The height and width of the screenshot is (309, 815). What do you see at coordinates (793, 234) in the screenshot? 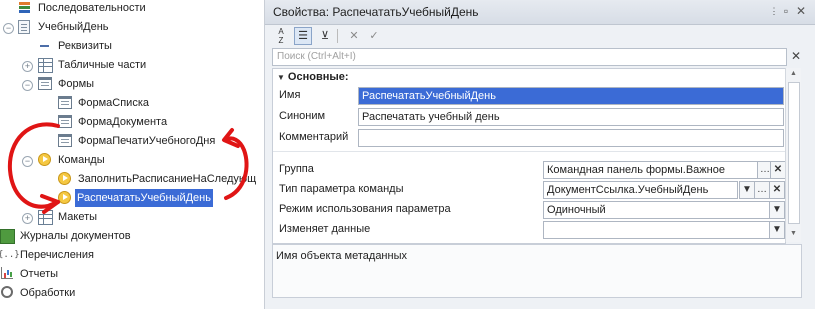
I see `scroll-down-icon: ▼` at bounding box center [793, 234].